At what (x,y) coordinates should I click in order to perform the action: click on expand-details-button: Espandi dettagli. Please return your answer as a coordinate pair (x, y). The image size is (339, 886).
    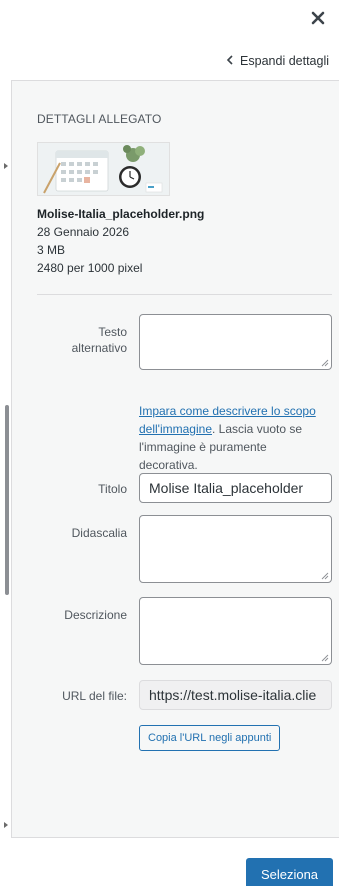
    Looking at the image, I should click on (277, 61).